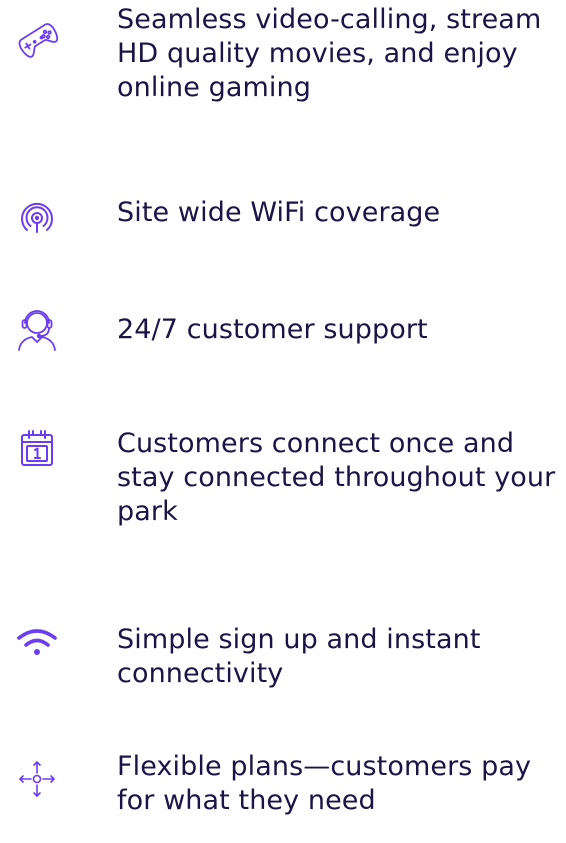 The image size is (566, 843). I want to click on feature-text: 24/7 customer support, so click(272, 329).